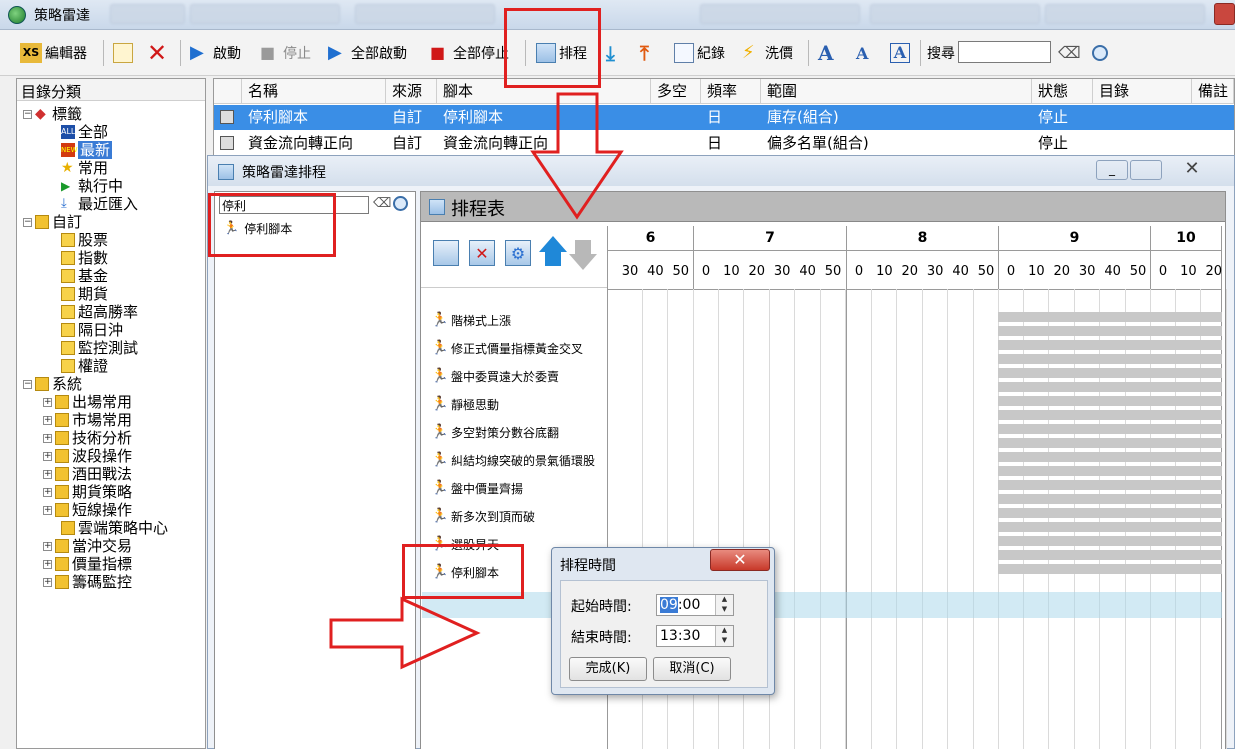 The width and height of the screenshot is (1235, 749). What do you see at coordinates (87, 456) in the screenshot?
I see `tree-item: + 波段操作` at bounding box center [87, 456].